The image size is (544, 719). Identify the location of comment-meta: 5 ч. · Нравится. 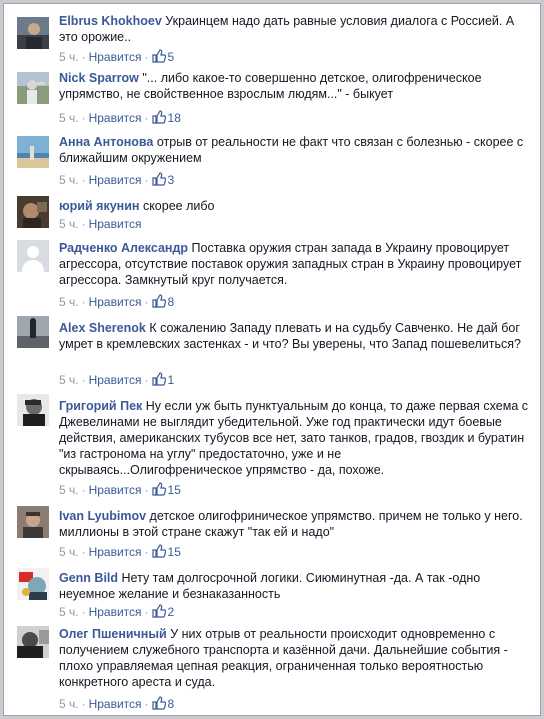
(100, 224).